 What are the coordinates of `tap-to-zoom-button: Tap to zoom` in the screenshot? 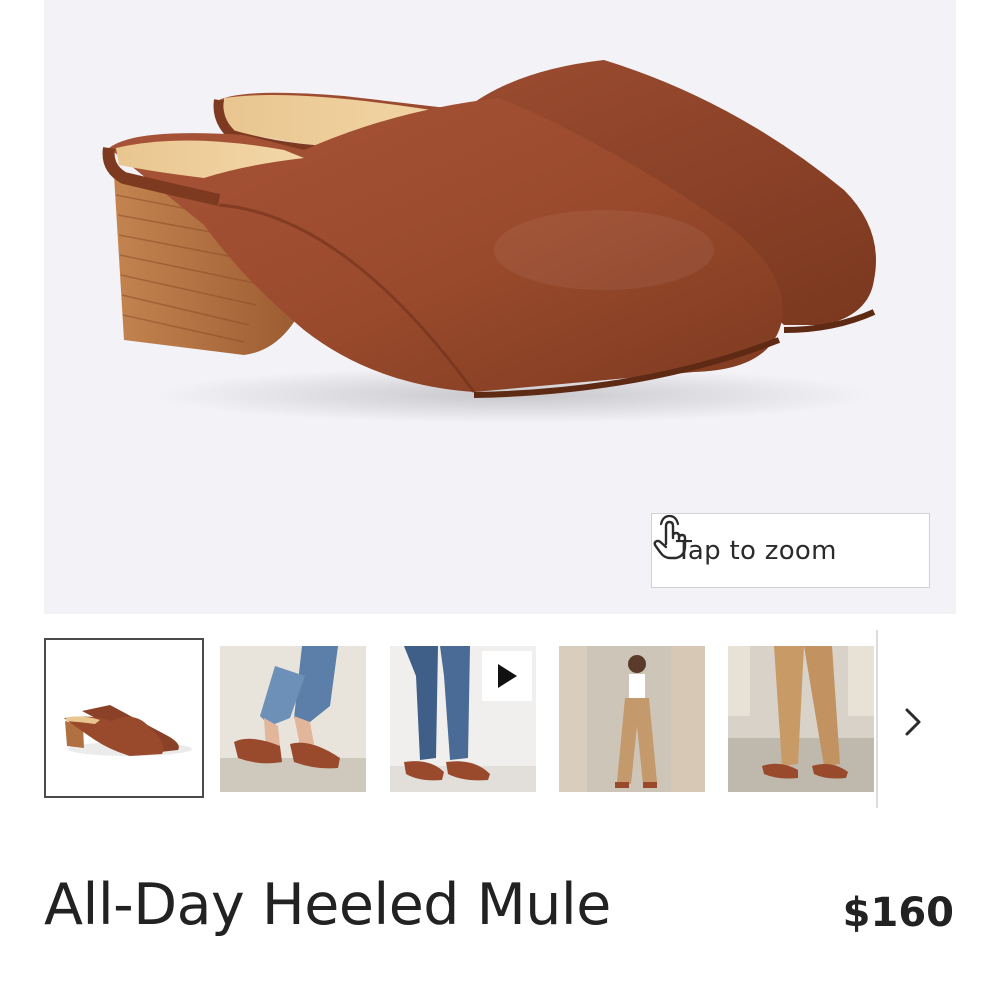 It's located at (790, 550).